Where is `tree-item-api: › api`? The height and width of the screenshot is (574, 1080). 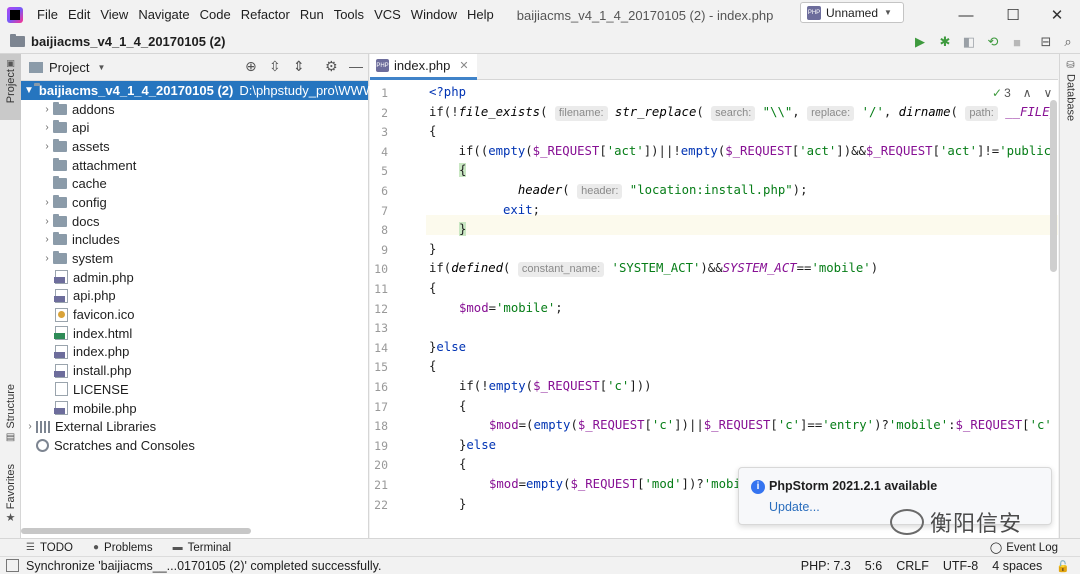
tree-item-api: › api is located at coordinates (194, 127).